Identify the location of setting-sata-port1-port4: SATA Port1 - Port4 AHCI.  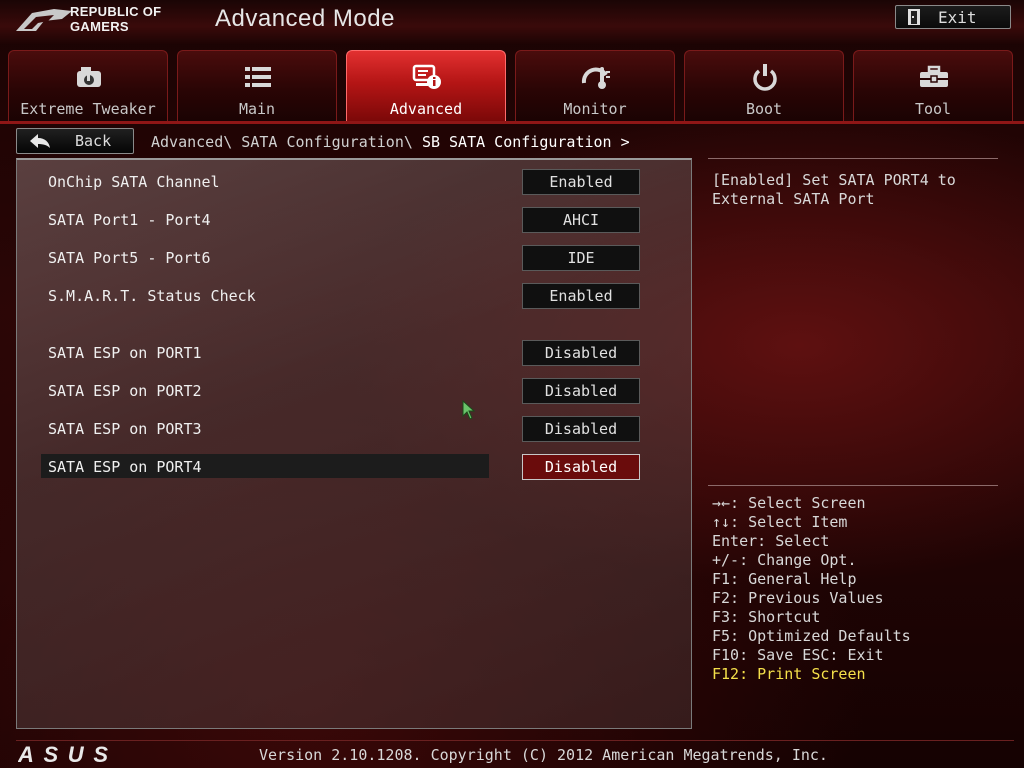
(361, 220).